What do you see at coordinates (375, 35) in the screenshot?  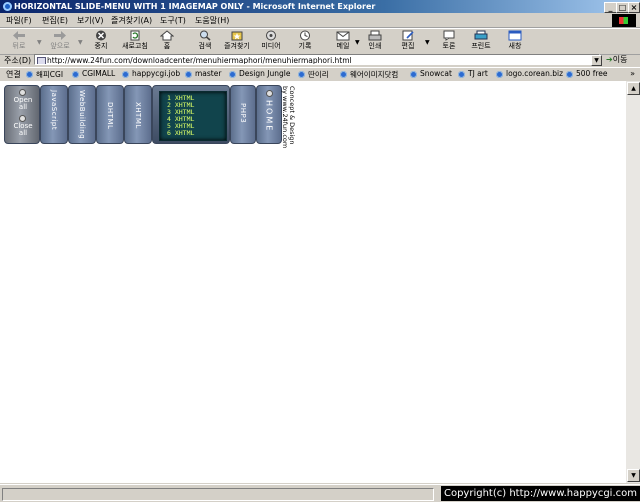 I see `print-icon` at bounding box center [375, 35].